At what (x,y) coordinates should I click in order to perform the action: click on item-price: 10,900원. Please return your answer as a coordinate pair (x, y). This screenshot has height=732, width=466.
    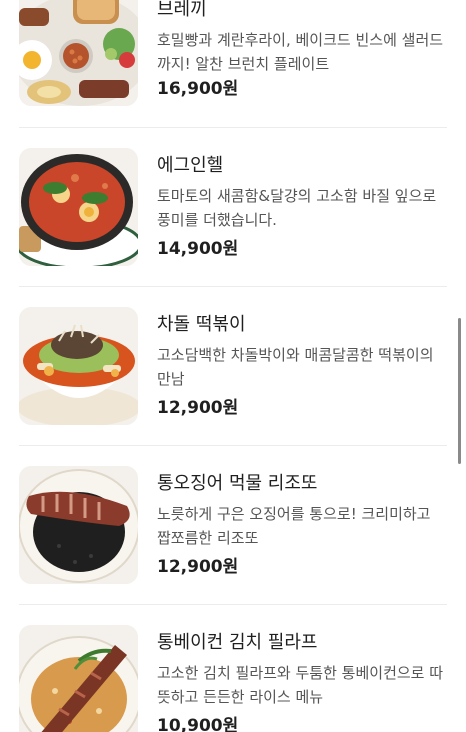
    Looking at the image, I should click on (198, 724).